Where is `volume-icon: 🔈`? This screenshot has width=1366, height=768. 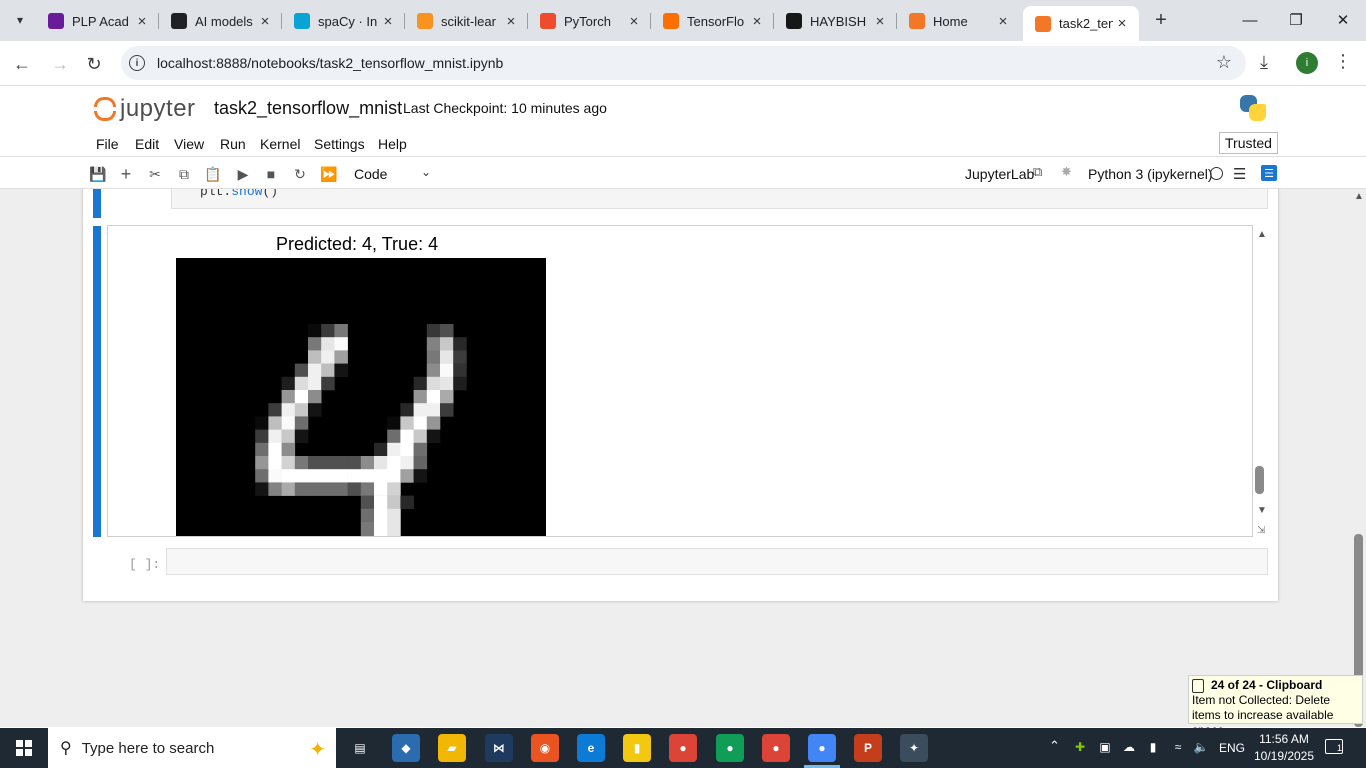 volume-icon: 🔈 is located at coordinates (1201, 747).